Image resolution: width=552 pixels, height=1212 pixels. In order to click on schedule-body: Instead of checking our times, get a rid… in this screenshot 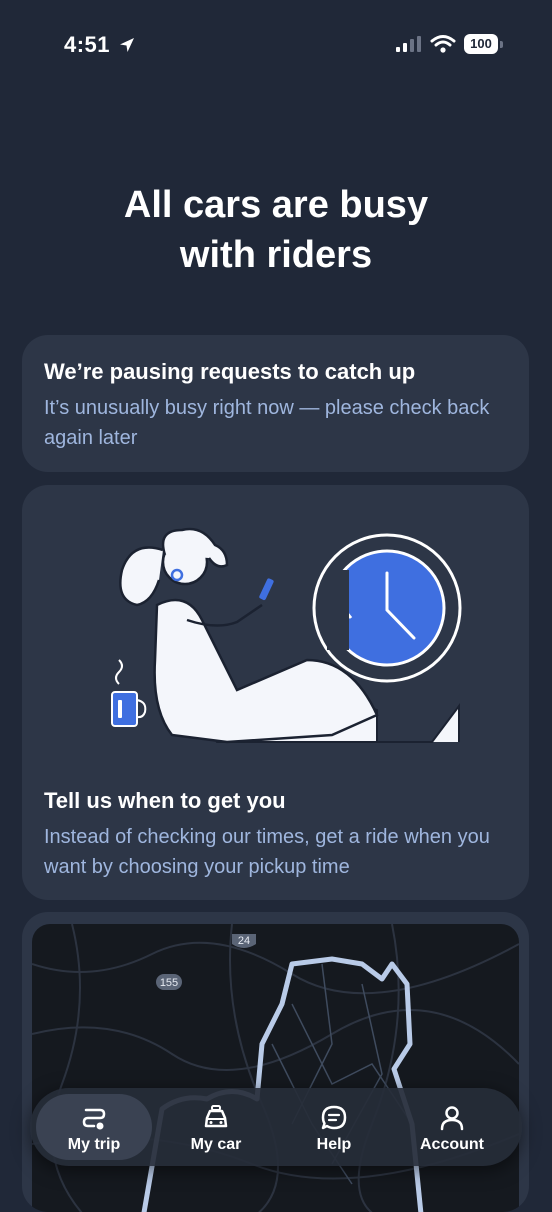, I will do `click(267, 852)`.